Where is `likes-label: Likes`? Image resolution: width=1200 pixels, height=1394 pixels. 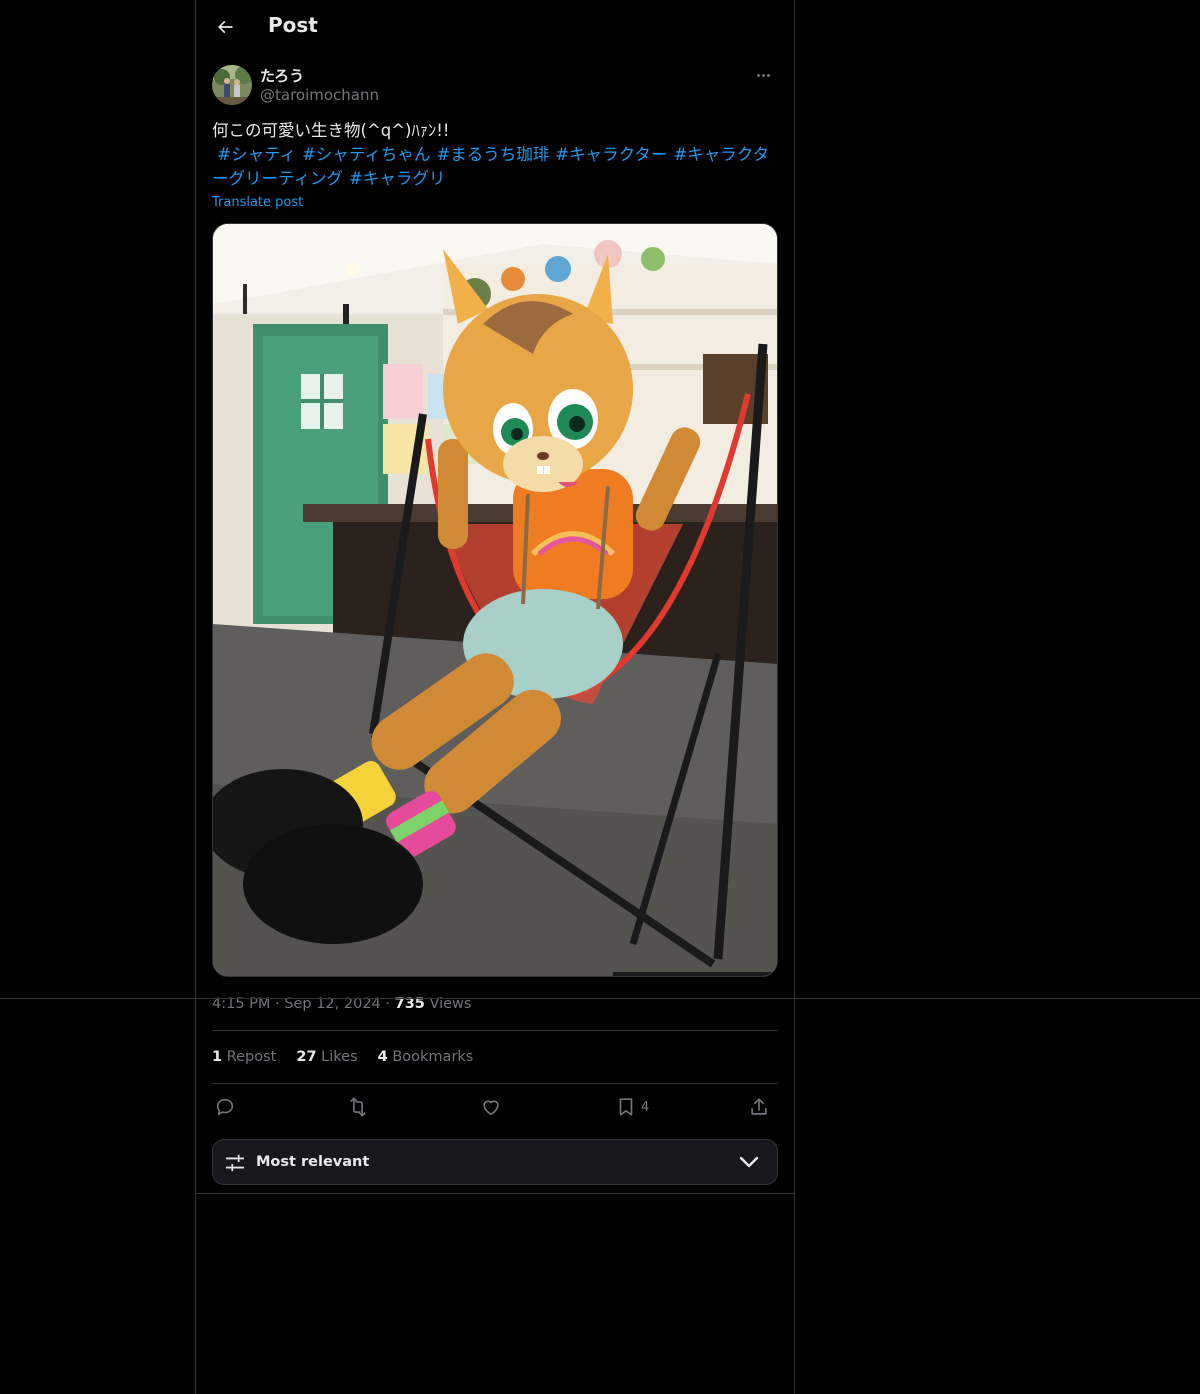 likes-label: Likes is located at coordinates (339, 1057).